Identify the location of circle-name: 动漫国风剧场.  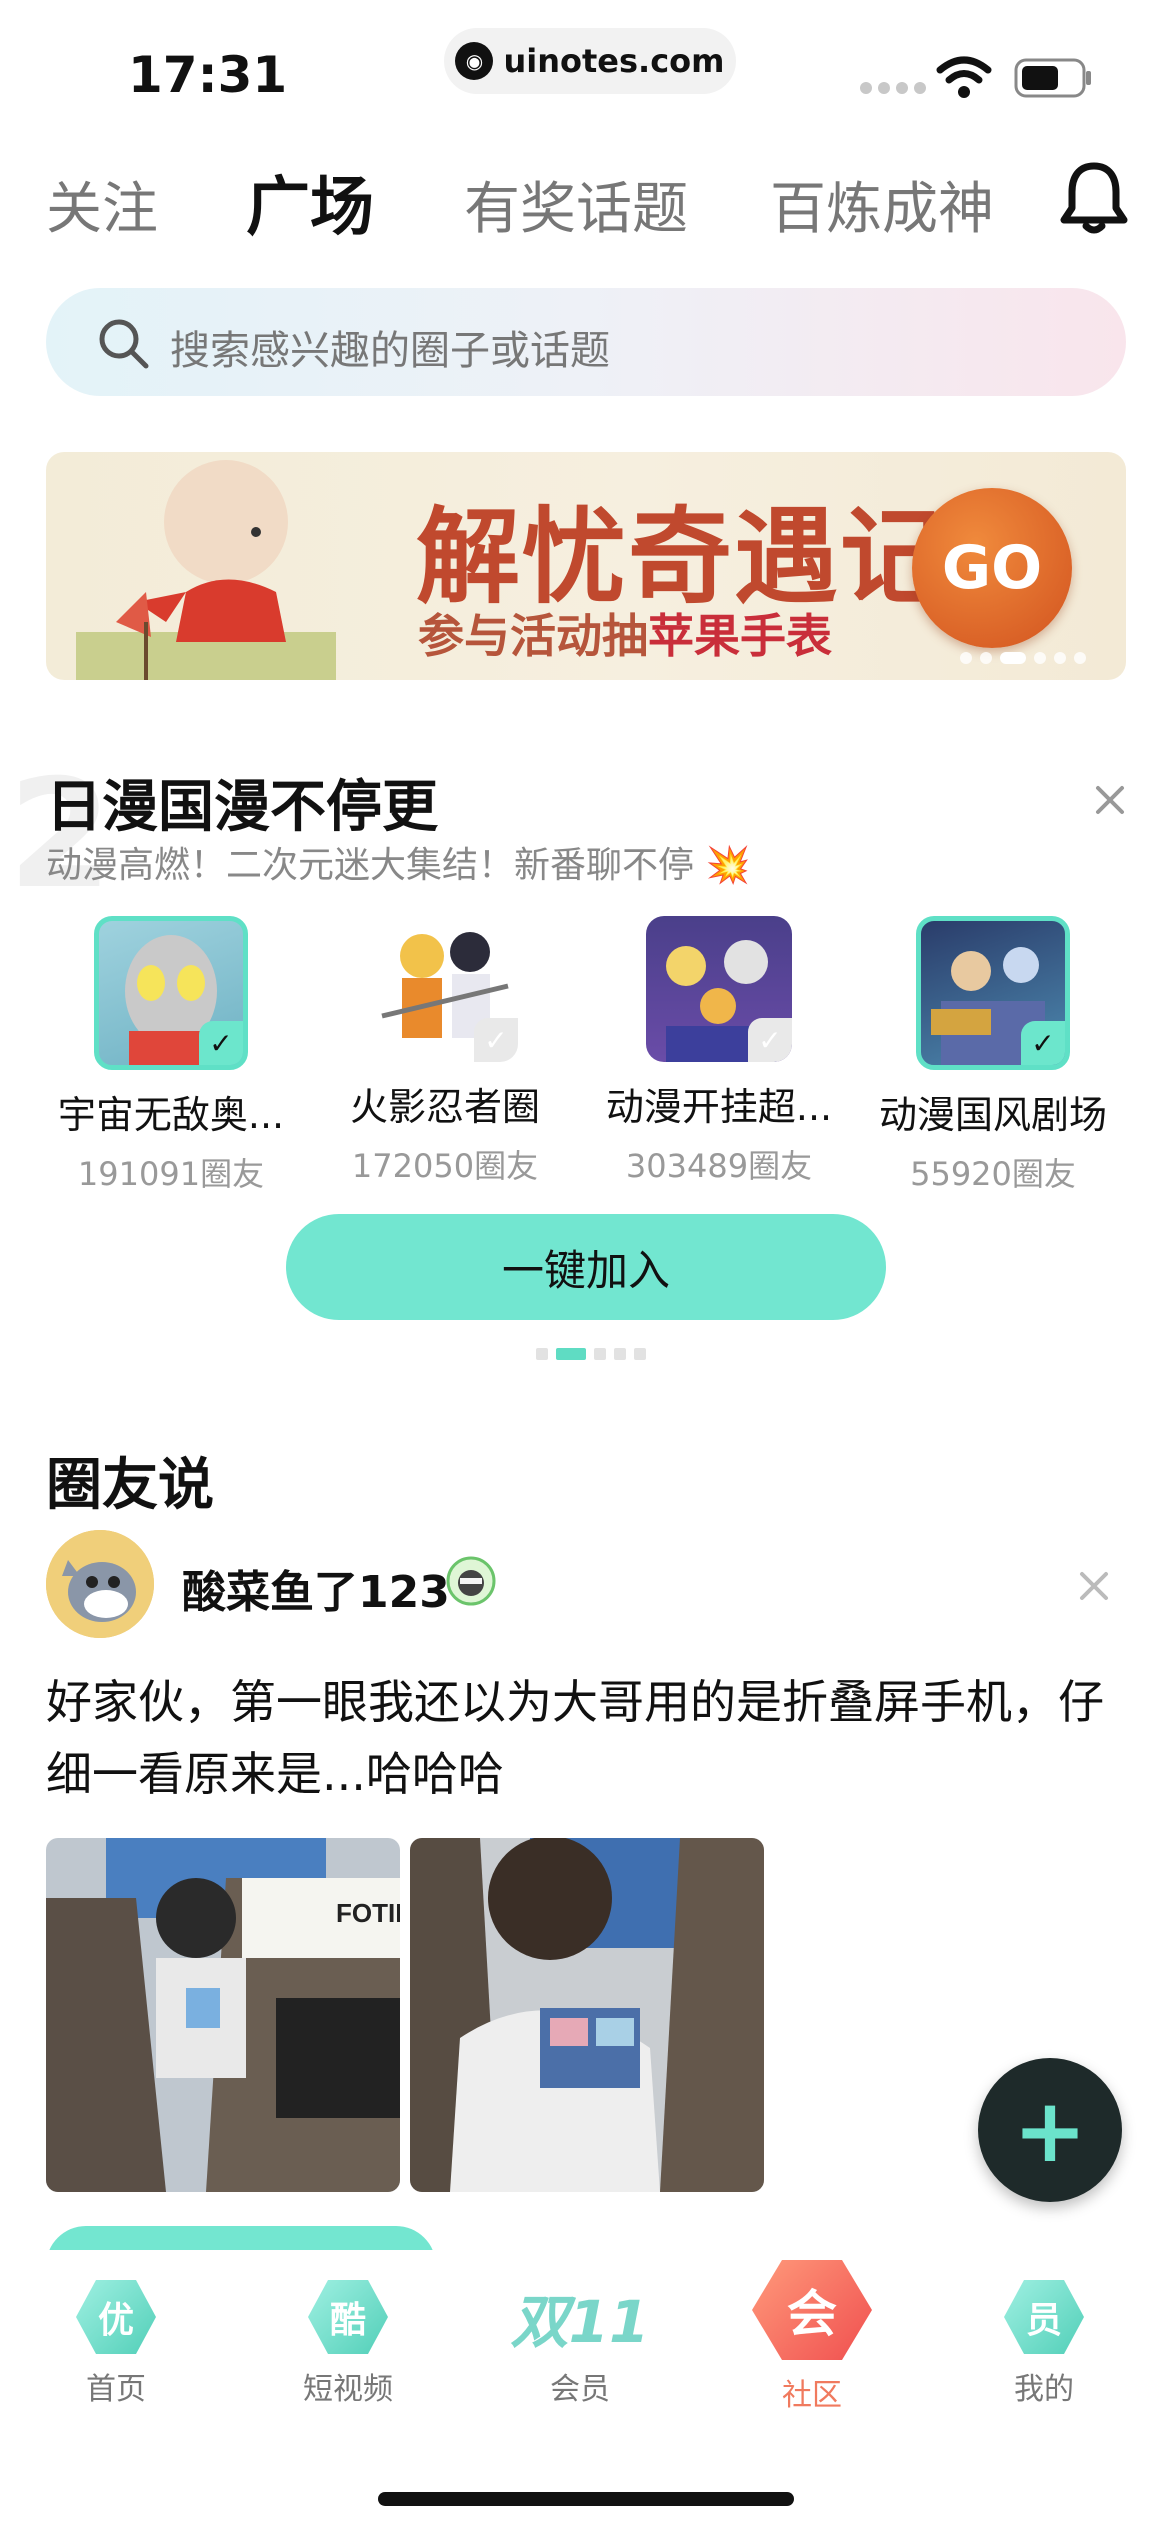
(992, 1115).